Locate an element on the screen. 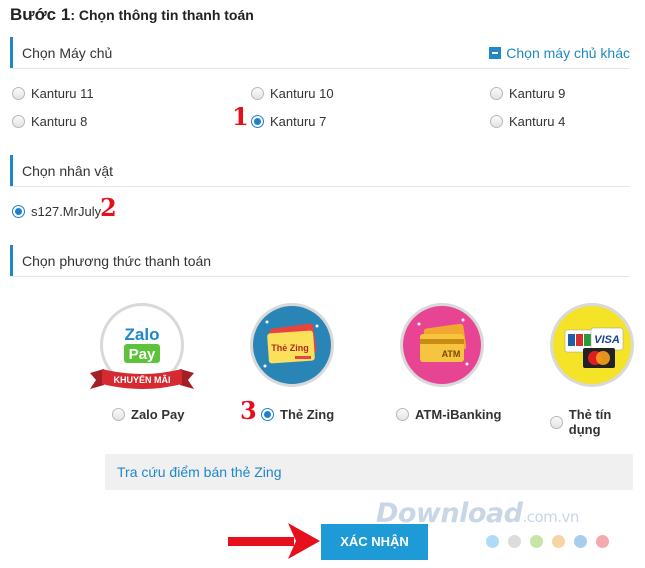  payment-option-zing-card: Thẻ Zing is located at coordinates (297, 414).